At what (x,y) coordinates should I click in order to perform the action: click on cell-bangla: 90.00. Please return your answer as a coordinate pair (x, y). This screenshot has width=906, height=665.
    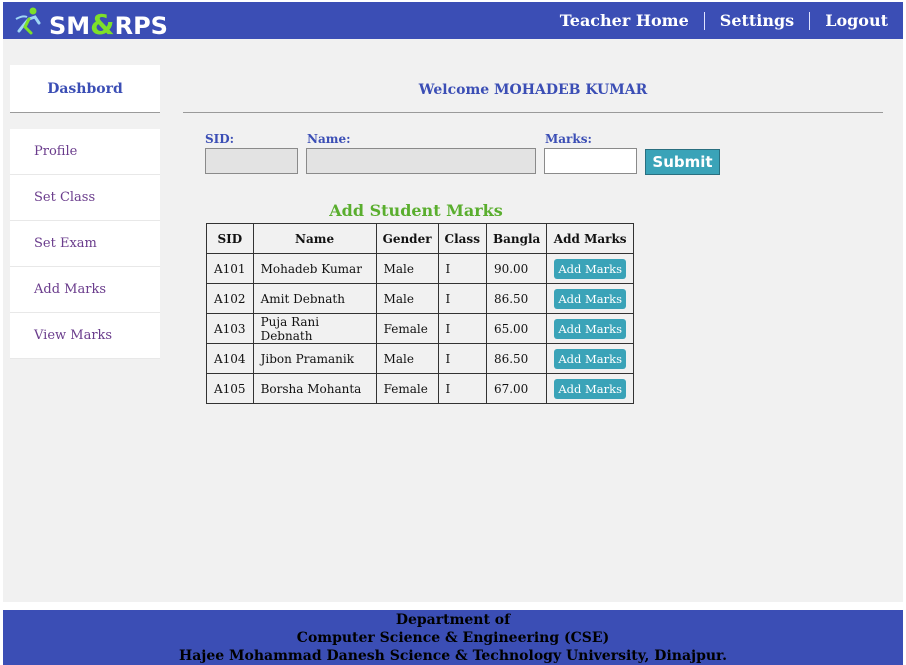
    Looking at the image, I should click on (516, 268).